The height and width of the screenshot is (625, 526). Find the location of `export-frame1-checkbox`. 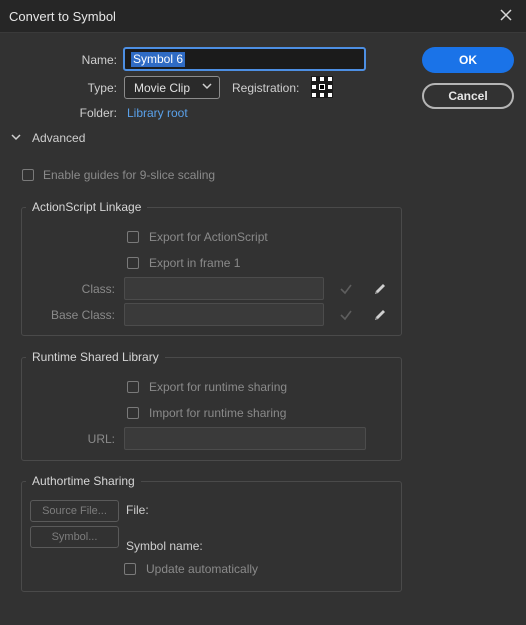

export-frame1-checkbox is located at coordinates (133, 263).